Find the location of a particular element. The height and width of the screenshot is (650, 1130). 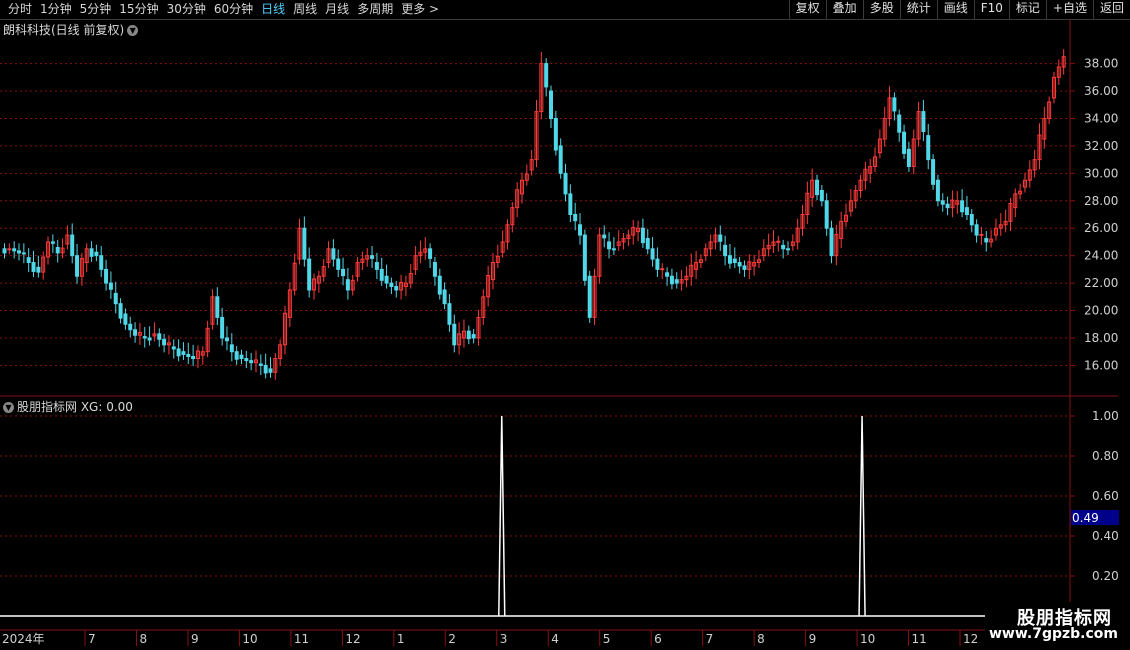

price-tick-label: 34.00 is located at coordinates (1101, 118).